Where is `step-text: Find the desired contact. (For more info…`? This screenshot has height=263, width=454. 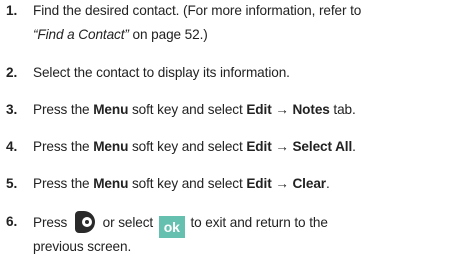 step-text: Find the desired contact. (For more info… is located at coordinates (243, 11).